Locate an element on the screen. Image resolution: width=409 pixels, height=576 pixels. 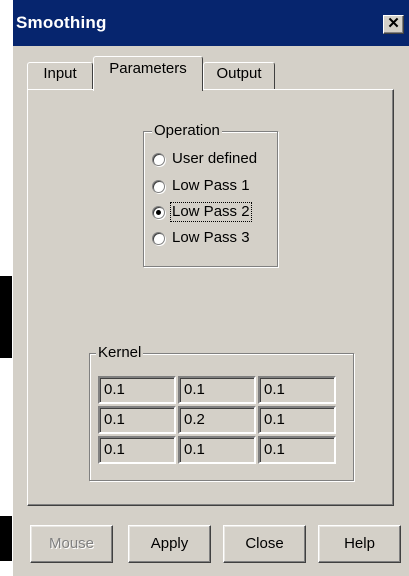
tab-parameters: Parameters is located at coordinates (148, 73).